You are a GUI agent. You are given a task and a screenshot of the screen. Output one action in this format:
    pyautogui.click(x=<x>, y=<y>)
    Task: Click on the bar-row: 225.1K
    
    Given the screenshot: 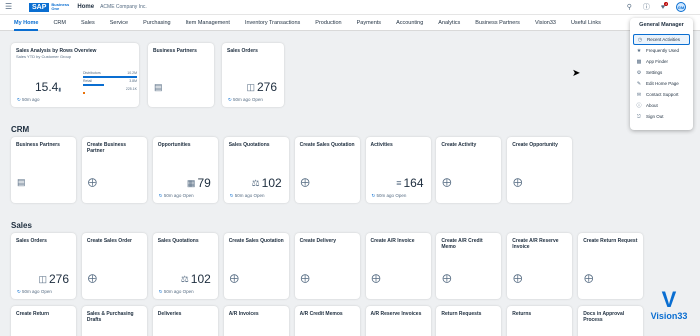 What is the action you would take?
    pyautogui.click(x=110, y=90)
    